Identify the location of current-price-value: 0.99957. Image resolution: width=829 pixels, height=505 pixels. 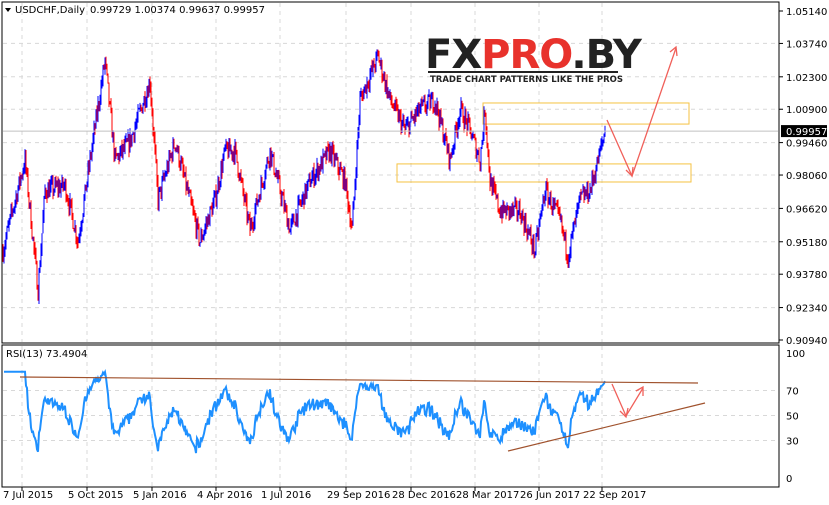
(806, 132).